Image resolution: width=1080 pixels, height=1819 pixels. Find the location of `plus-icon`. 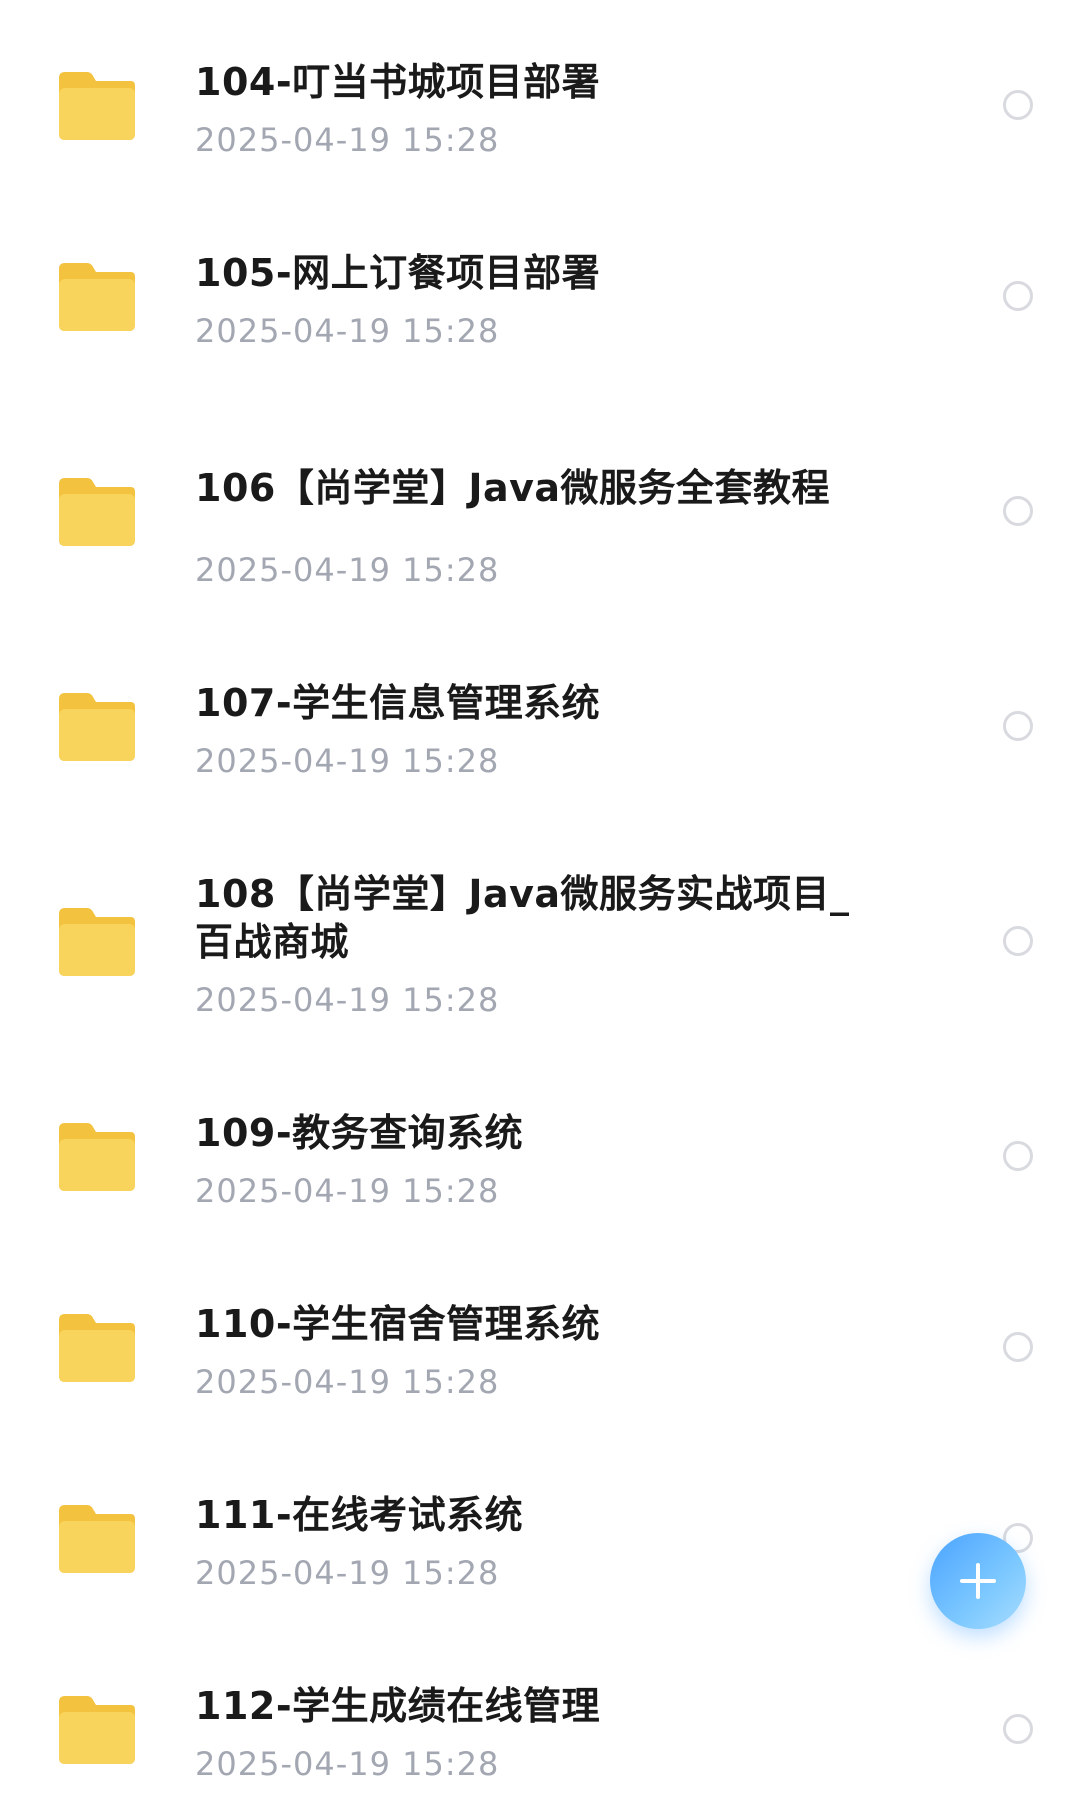

plus-icon is located at coordinates (978, 1581).